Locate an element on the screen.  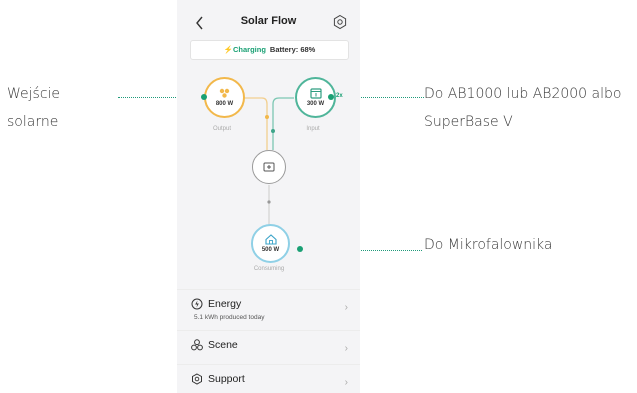
consuming-connector-dot is located at coordinates (300, 249).